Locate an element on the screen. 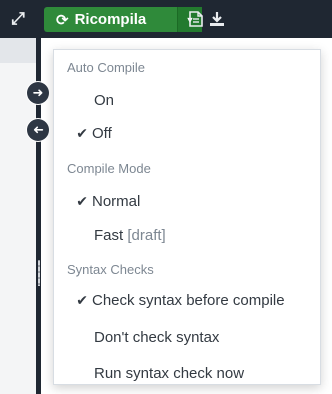 This screenshot has height=394, width=332. menu-item-label: On is located at coordinates (104, 100).